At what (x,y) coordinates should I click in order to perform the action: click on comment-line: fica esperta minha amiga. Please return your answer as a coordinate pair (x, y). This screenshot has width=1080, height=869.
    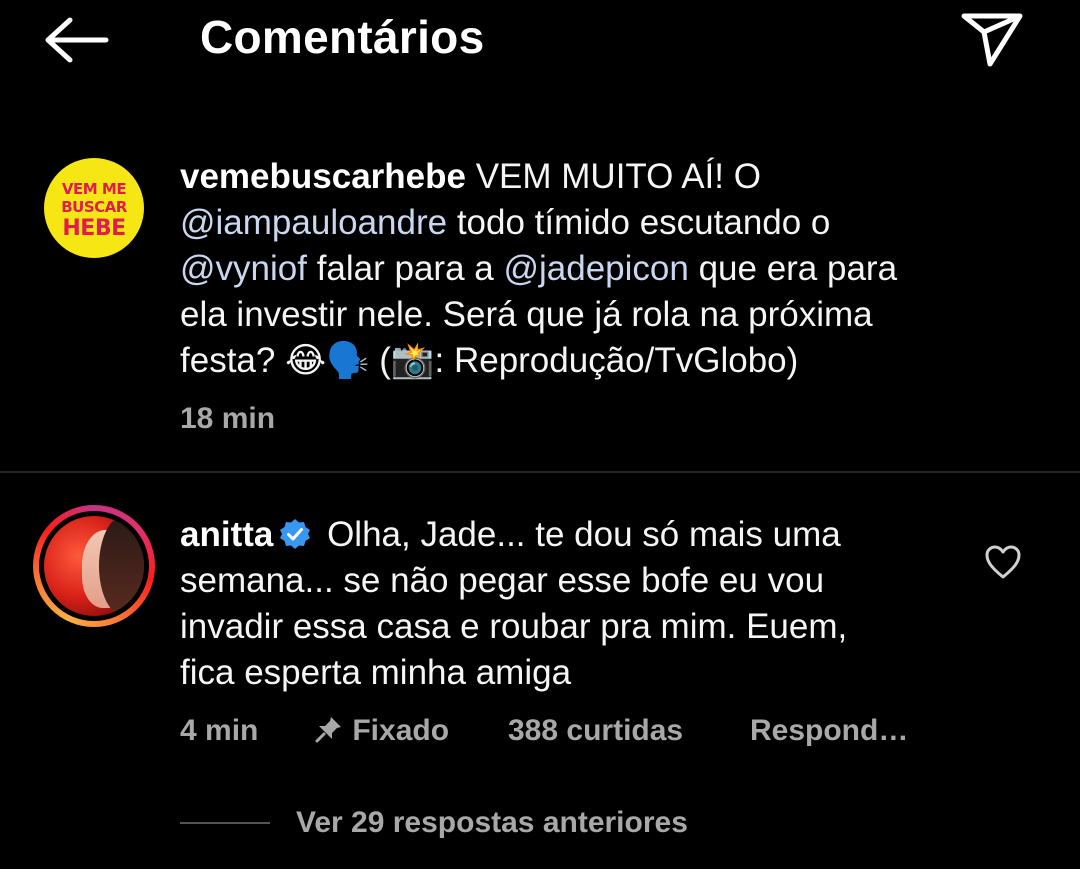
    Looking at the image, I should click on (376, 672).